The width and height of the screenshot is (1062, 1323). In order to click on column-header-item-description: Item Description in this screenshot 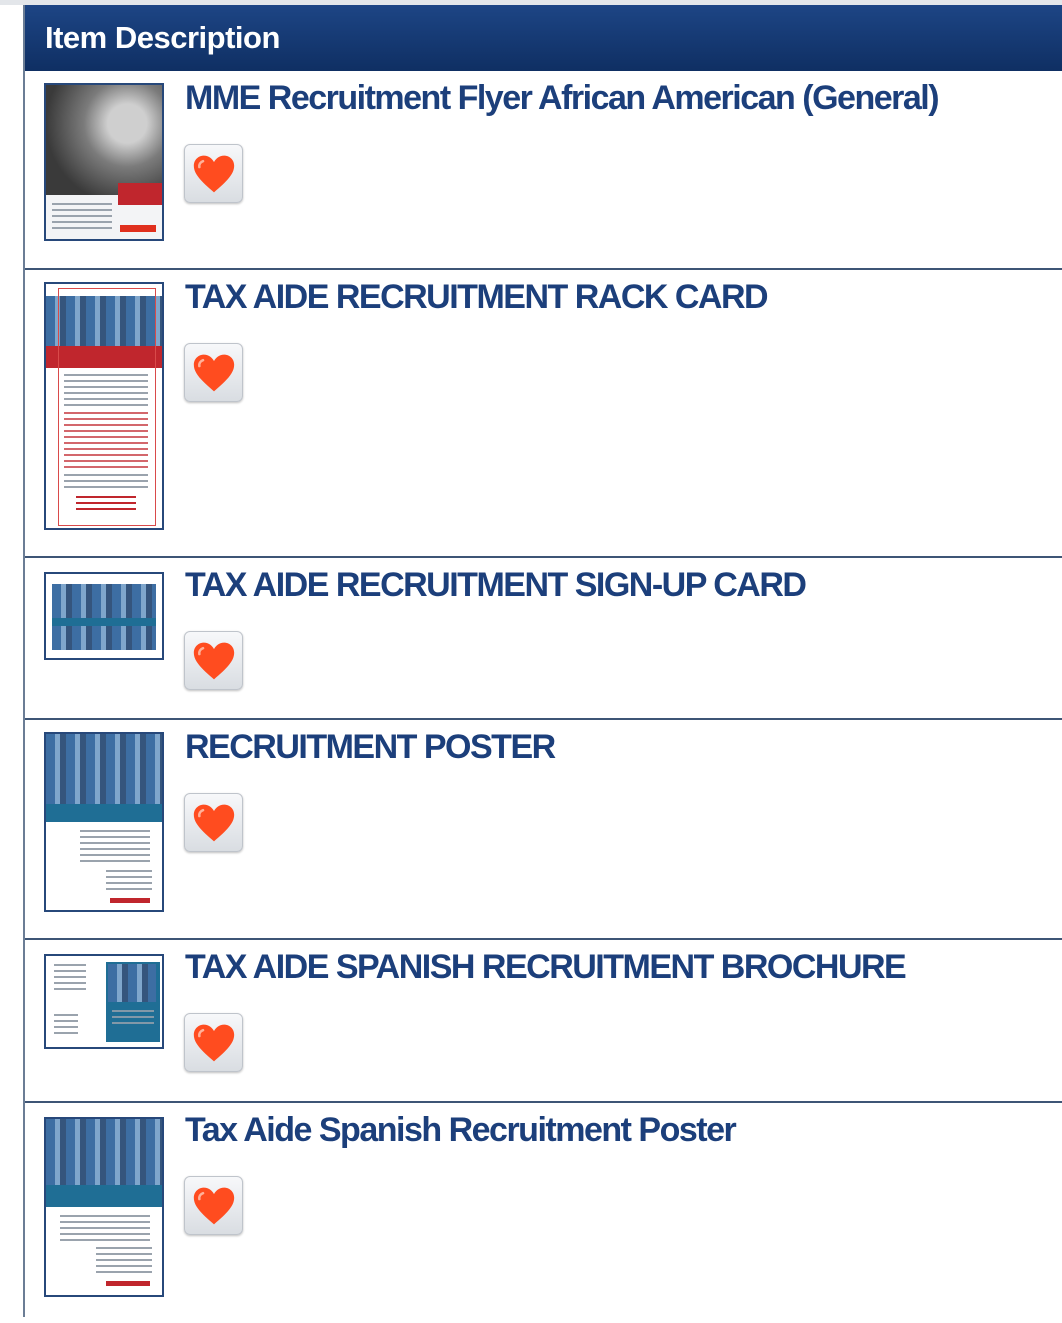, I will do `click(543, 38)`.